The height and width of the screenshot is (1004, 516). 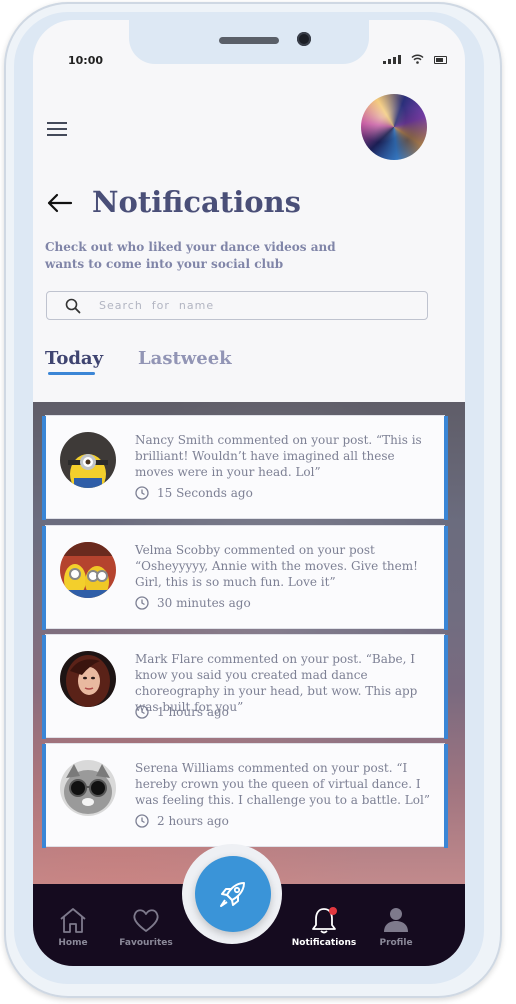 I want to click on woman-portrait-avatar, so click(x=88, y=679).